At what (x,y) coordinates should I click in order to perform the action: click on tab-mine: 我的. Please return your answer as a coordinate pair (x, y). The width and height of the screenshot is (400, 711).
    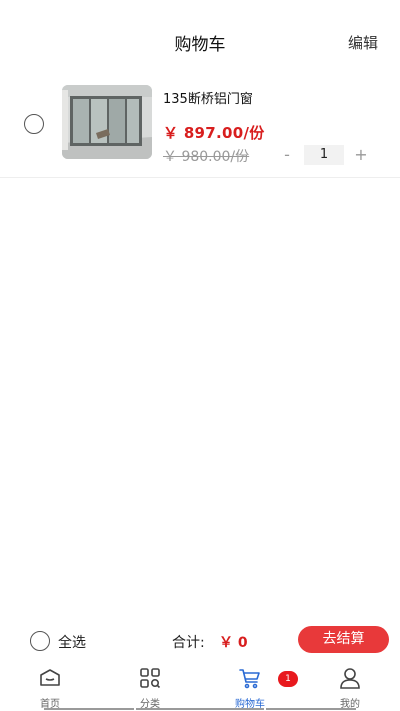
    Looking at the image, I should click on (350, 686).